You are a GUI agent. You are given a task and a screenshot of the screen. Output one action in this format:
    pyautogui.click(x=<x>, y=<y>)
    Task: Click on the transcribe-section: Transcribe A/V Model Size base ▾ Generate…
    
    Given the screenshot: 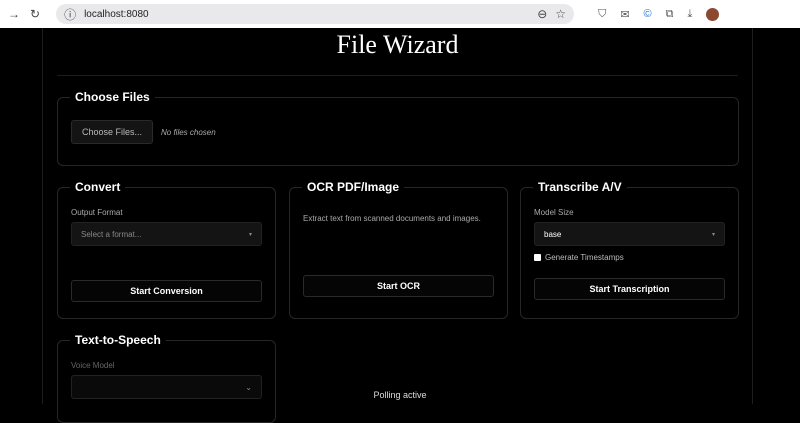 What is the action you would take?
    pyautogui.click(x=629, y=249)
    